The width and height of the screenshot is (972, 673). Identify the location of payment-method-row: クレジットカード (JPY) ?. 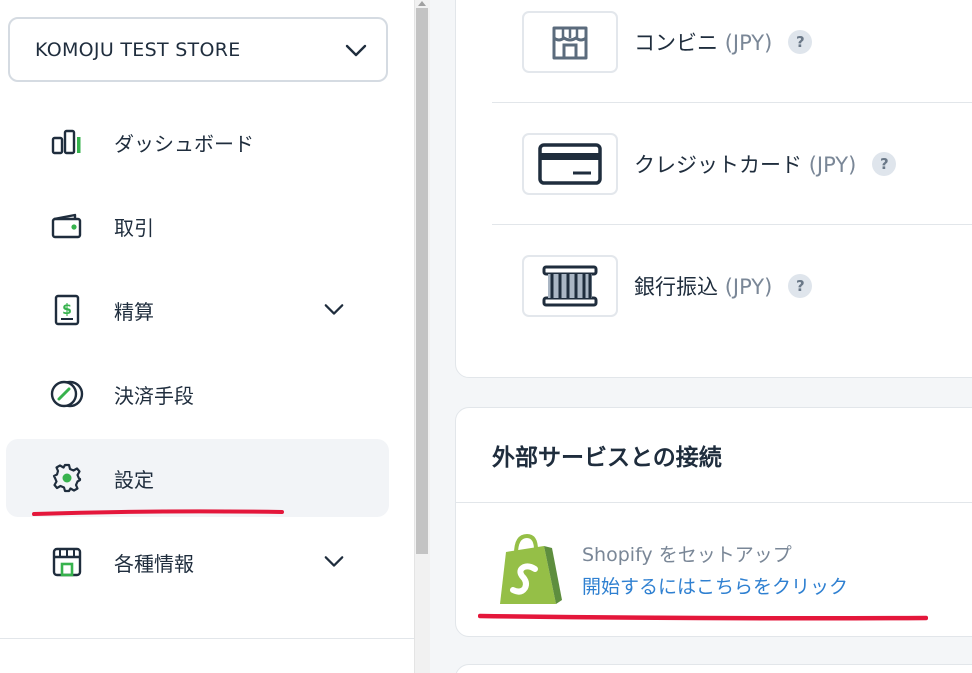
(732, 164).